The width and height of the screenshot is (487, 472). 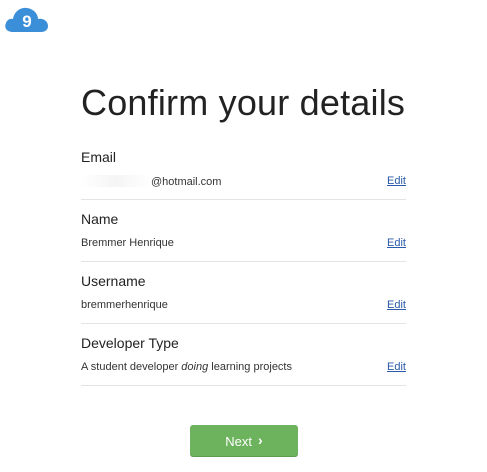 What do you see at coordinates (127, 243) in the screenshot?
I see `name-value: Bremmer Henrique` at bounding box center [127, 243].